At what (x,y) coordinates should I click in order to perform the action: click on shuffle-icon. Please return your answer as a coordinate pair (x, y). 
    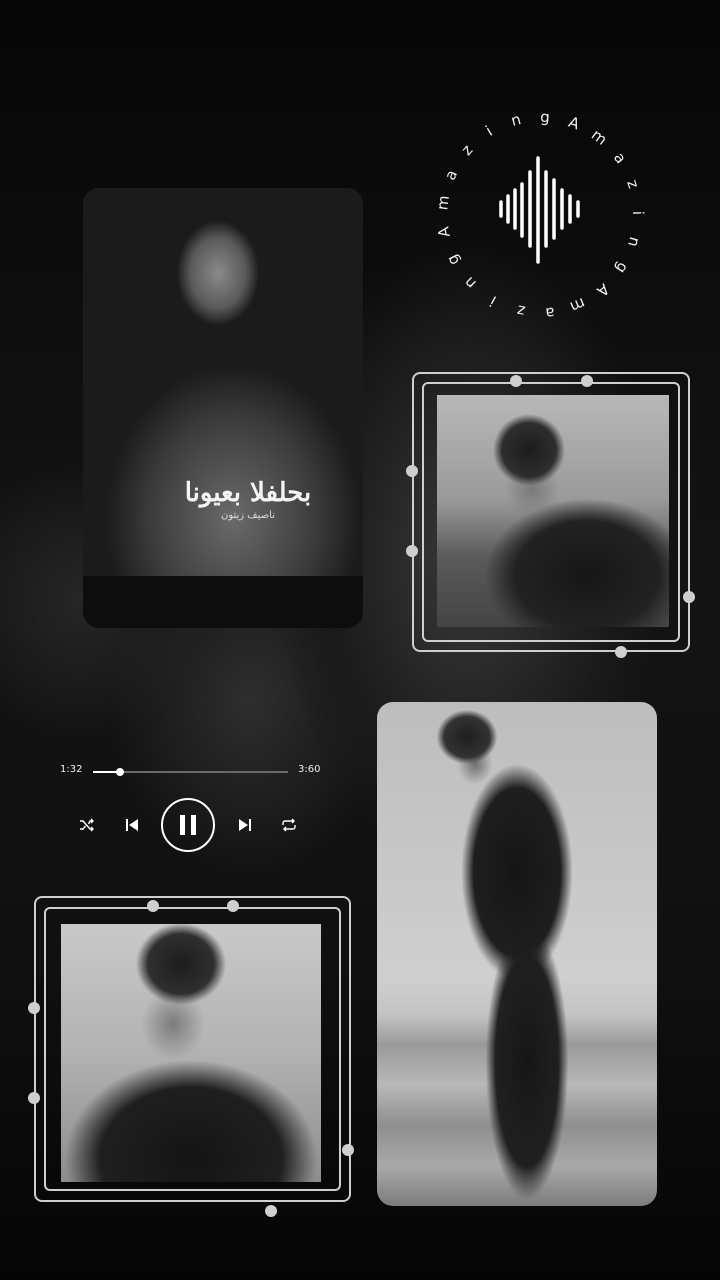
    Looking at the image, I should click on (87, 825).